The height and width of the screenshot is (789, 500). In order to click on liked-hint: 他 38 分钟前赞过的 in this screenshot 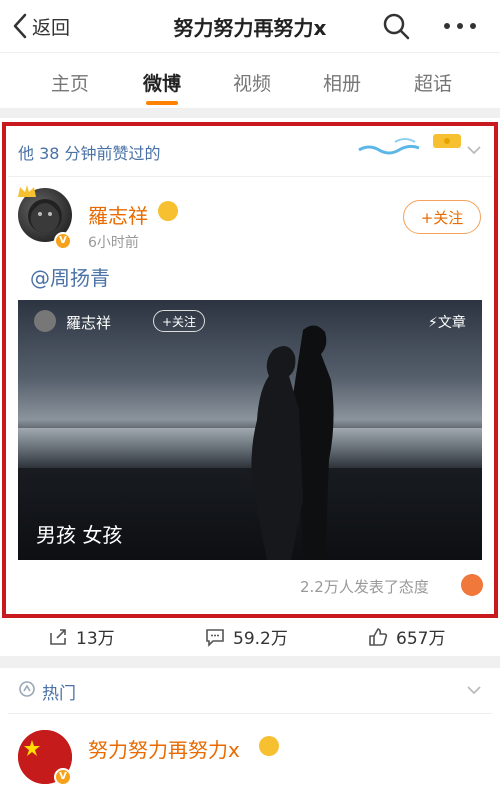, I will do `click(89, 153)`.